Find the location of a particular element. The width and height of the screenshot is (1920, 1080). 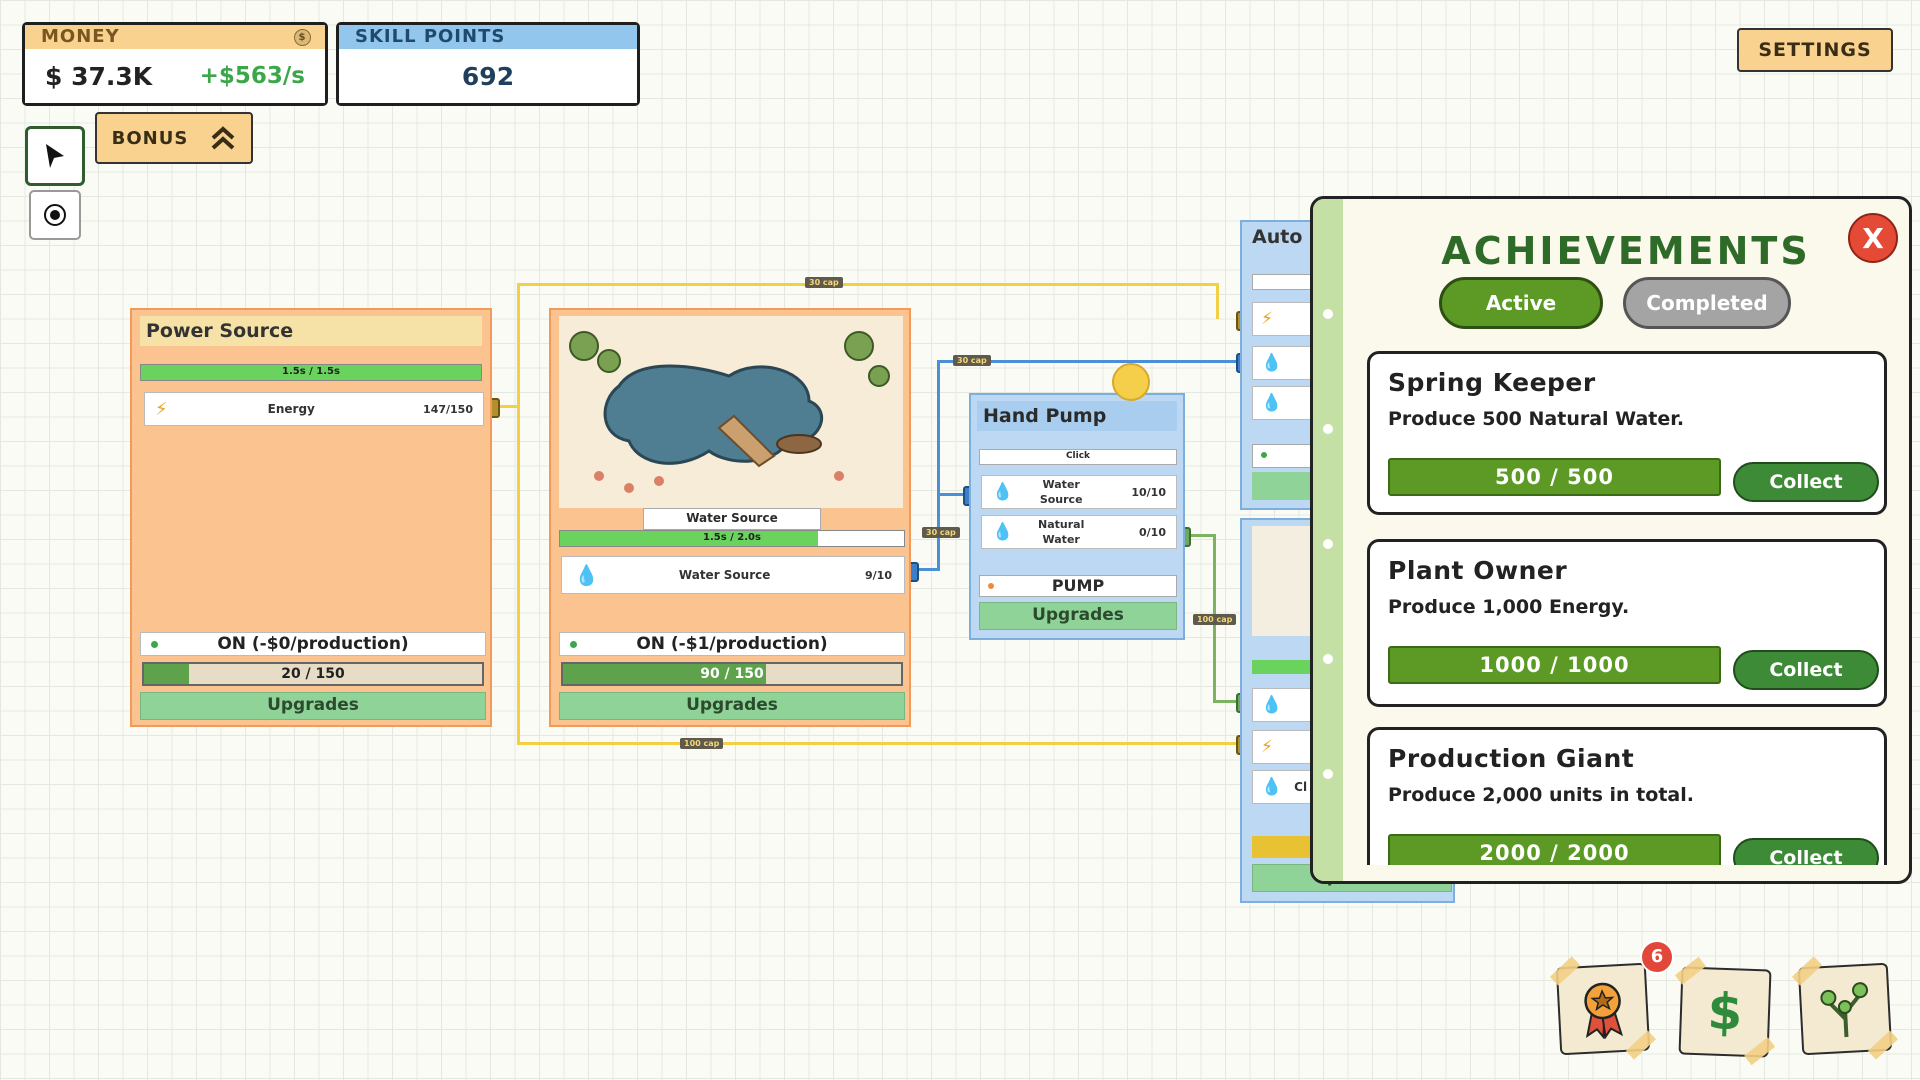

capacity-text: 20 / 150 is located at coordinates (313, 674).